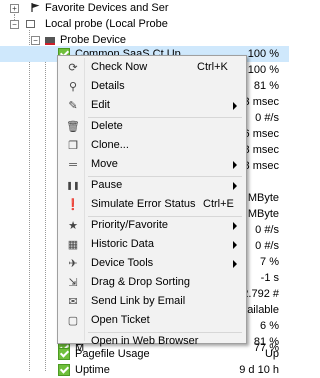 The image size is (320, 378). I want to click on star-icon: ★, so click(73, 226).